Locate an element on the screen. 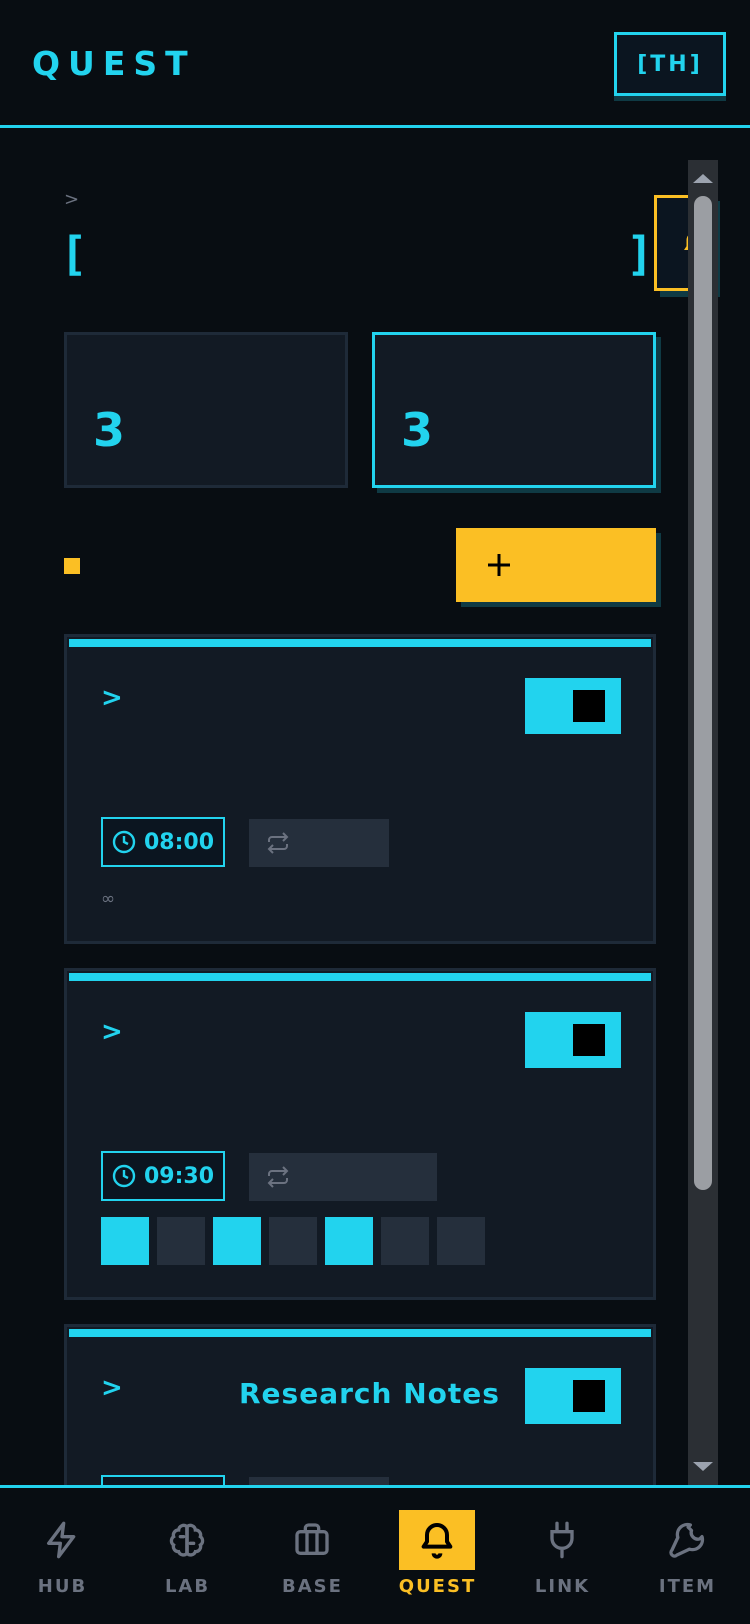 The image size is (750, 1624). scroll-down-arrow-icon is located at coordinates (703, 1466).